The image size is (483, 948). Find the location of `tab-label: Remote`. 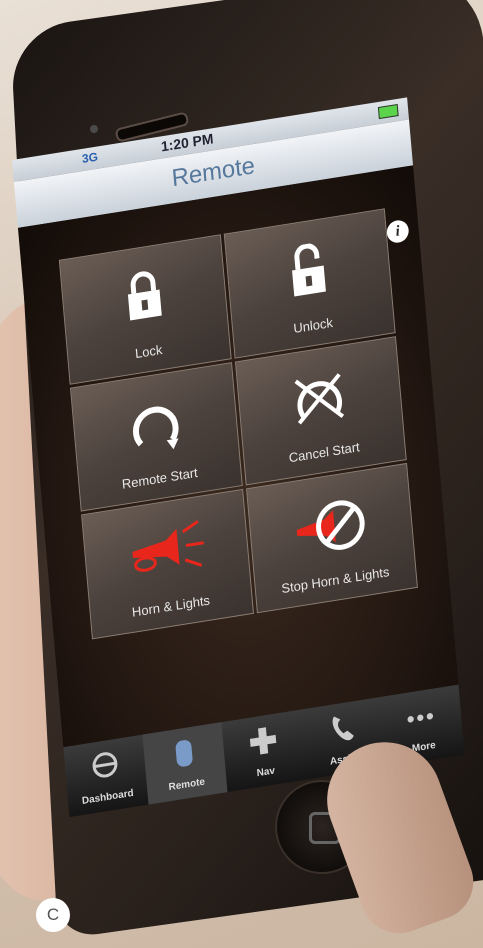

tab-label: Remote is located at coordinates (187, 785).